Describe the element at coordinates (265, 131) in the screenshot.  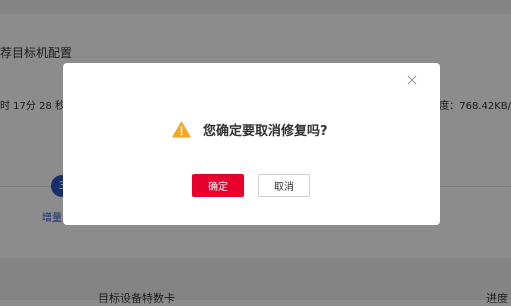
I see `dialog-message: 您确定要取消修复吗?` at that location.